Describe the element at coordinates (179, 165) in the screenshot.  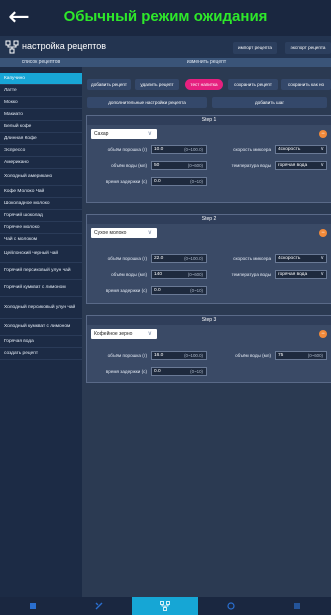
I see `water-input: 50 (0~600)` at that location.